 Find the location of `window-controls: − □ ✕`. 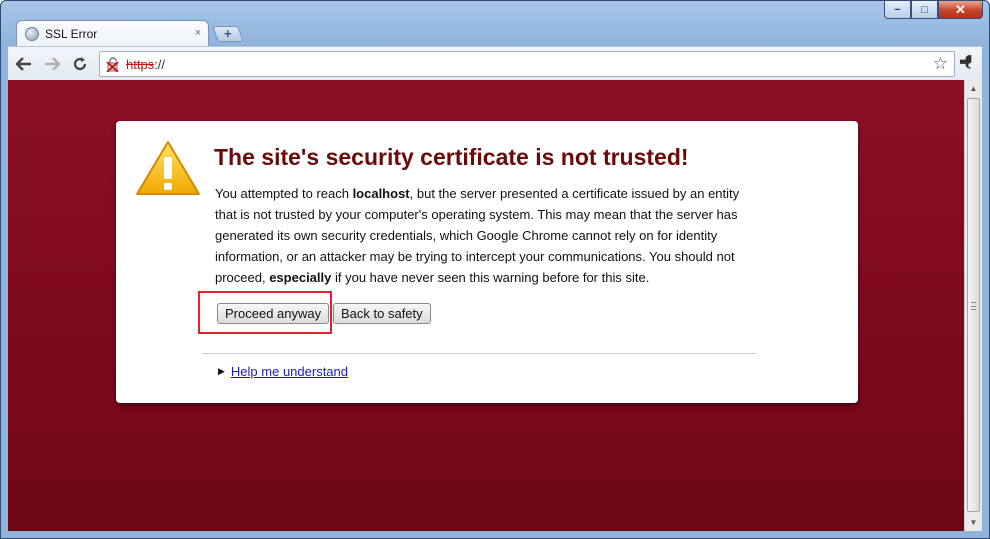

window-controls: − □ ✕ is located at coordinates (933, 10).